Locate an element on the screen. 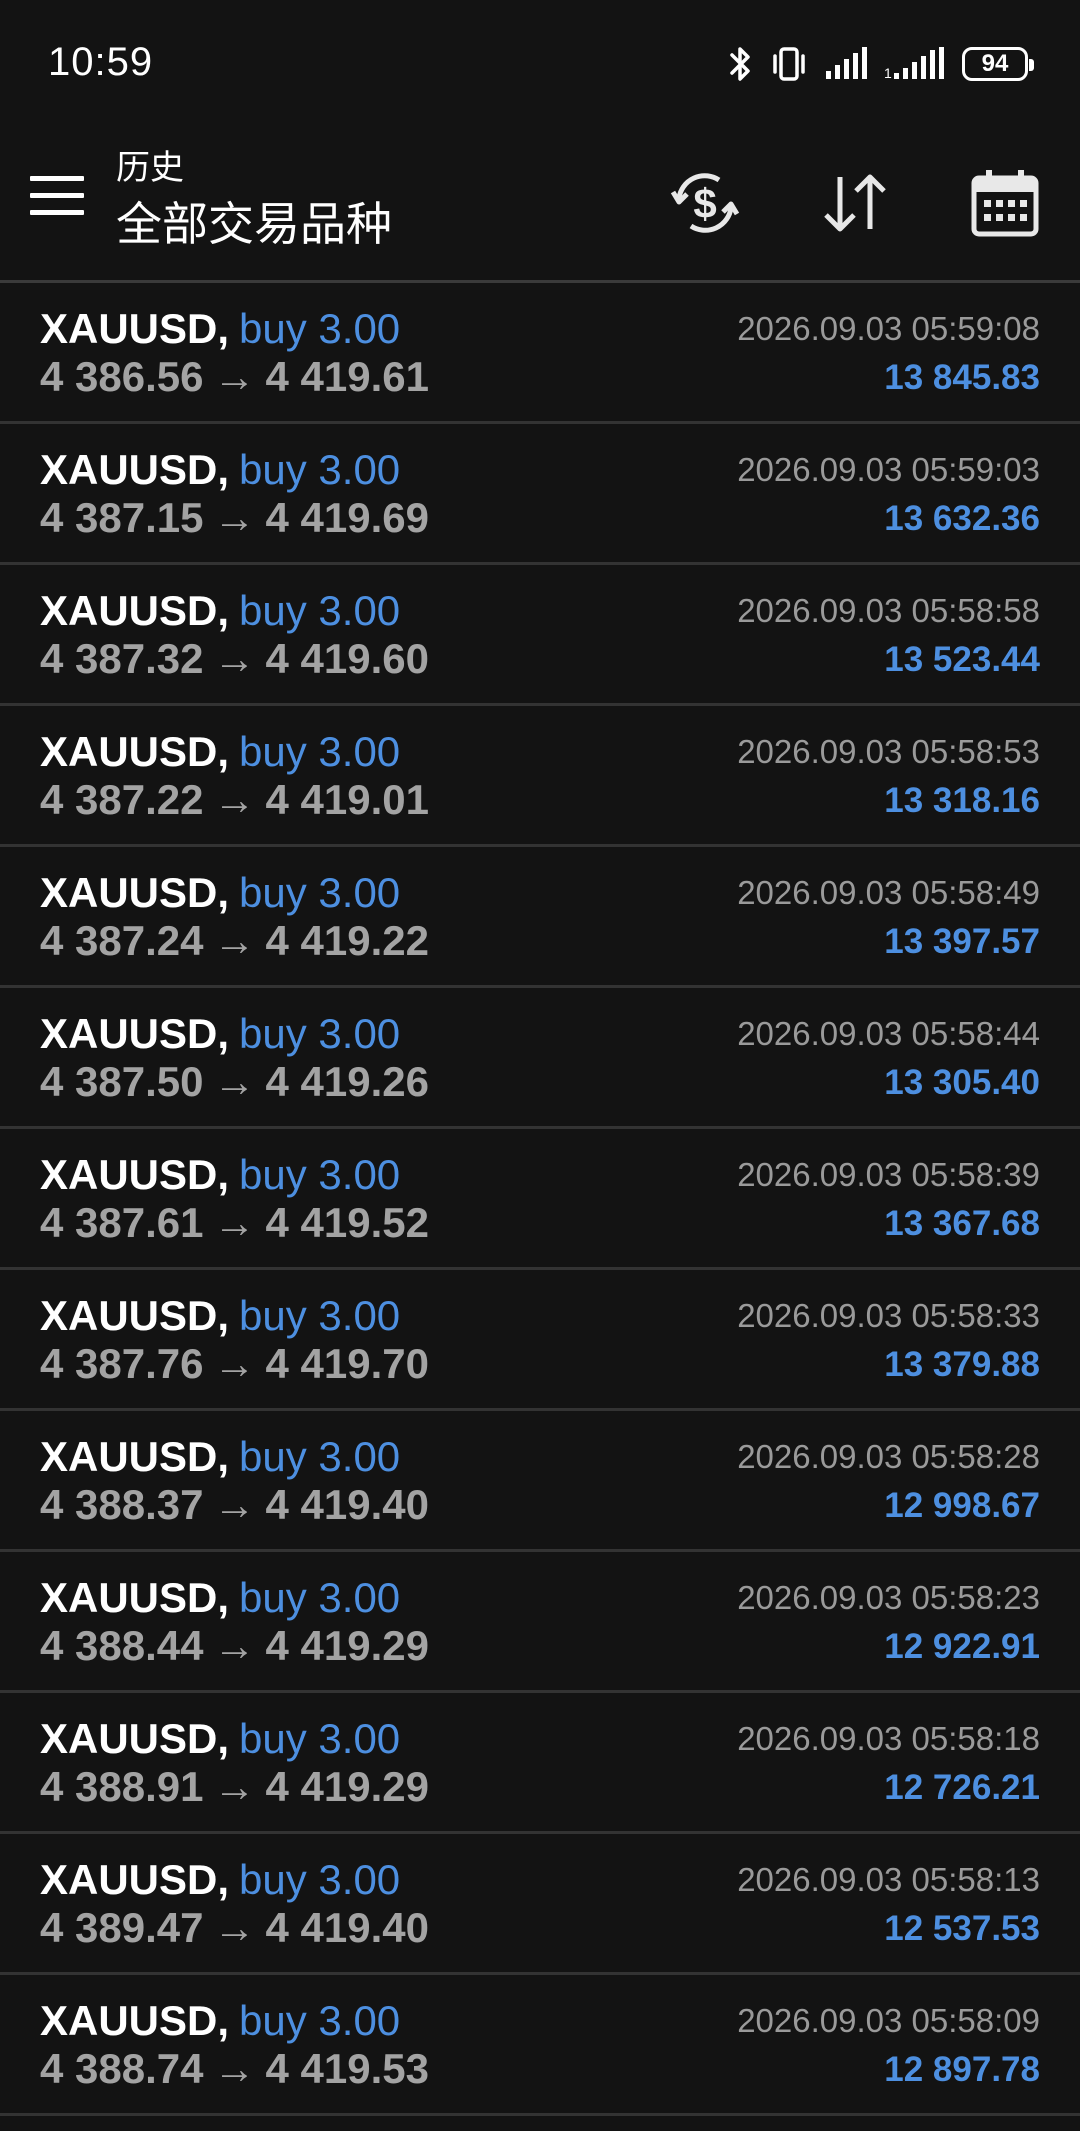 The height and width of the screenshot is (2131, 1080). deal-time: 2026.09.03 05:58:13 is located at coordinates (888, 1879).